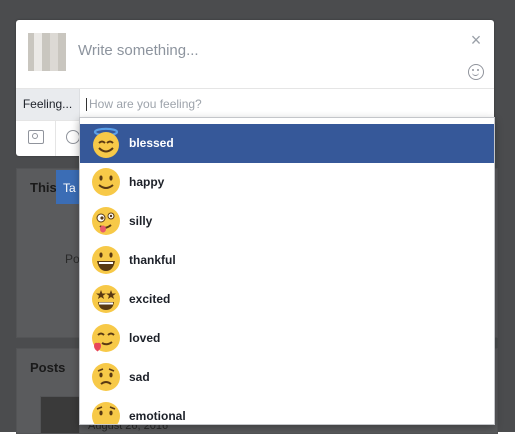  Describe the element at coordinates (152, 260) in the screenshot. I see `feeling-option-label: thankful` at that location.